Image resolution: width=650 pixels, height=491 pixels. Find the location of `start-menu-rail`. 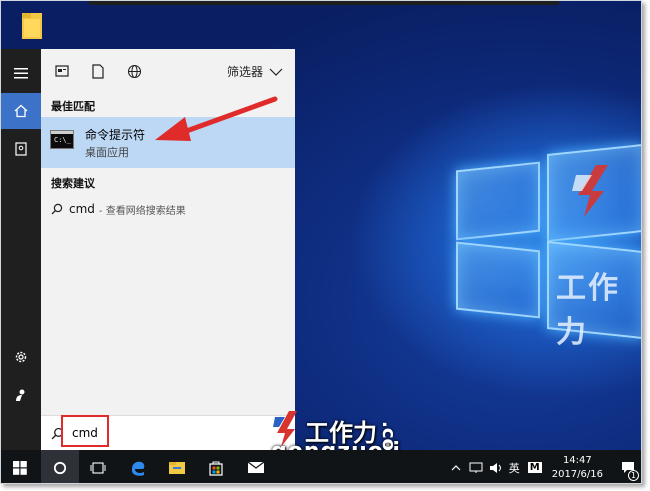

start-menu-rail is located at coordinates (21, 249).